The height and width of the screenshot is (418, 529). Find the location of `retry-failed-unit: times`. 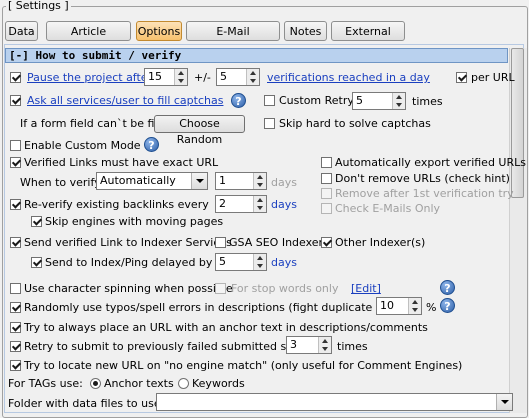

retry-failed-unit: times is located at coordinates (352, 346).